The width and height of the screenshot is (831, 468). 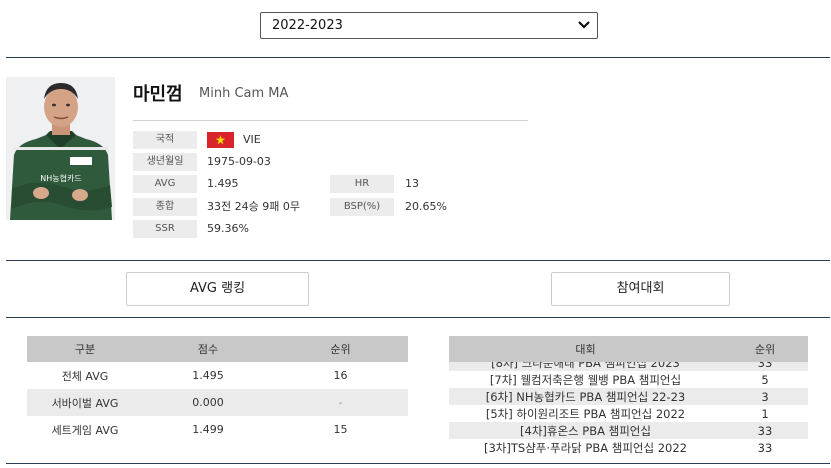 What do you see at coordinates (429, 25) in the screenshot?
I see `season-select: 2022-2023` at bounding box center [429, 25].